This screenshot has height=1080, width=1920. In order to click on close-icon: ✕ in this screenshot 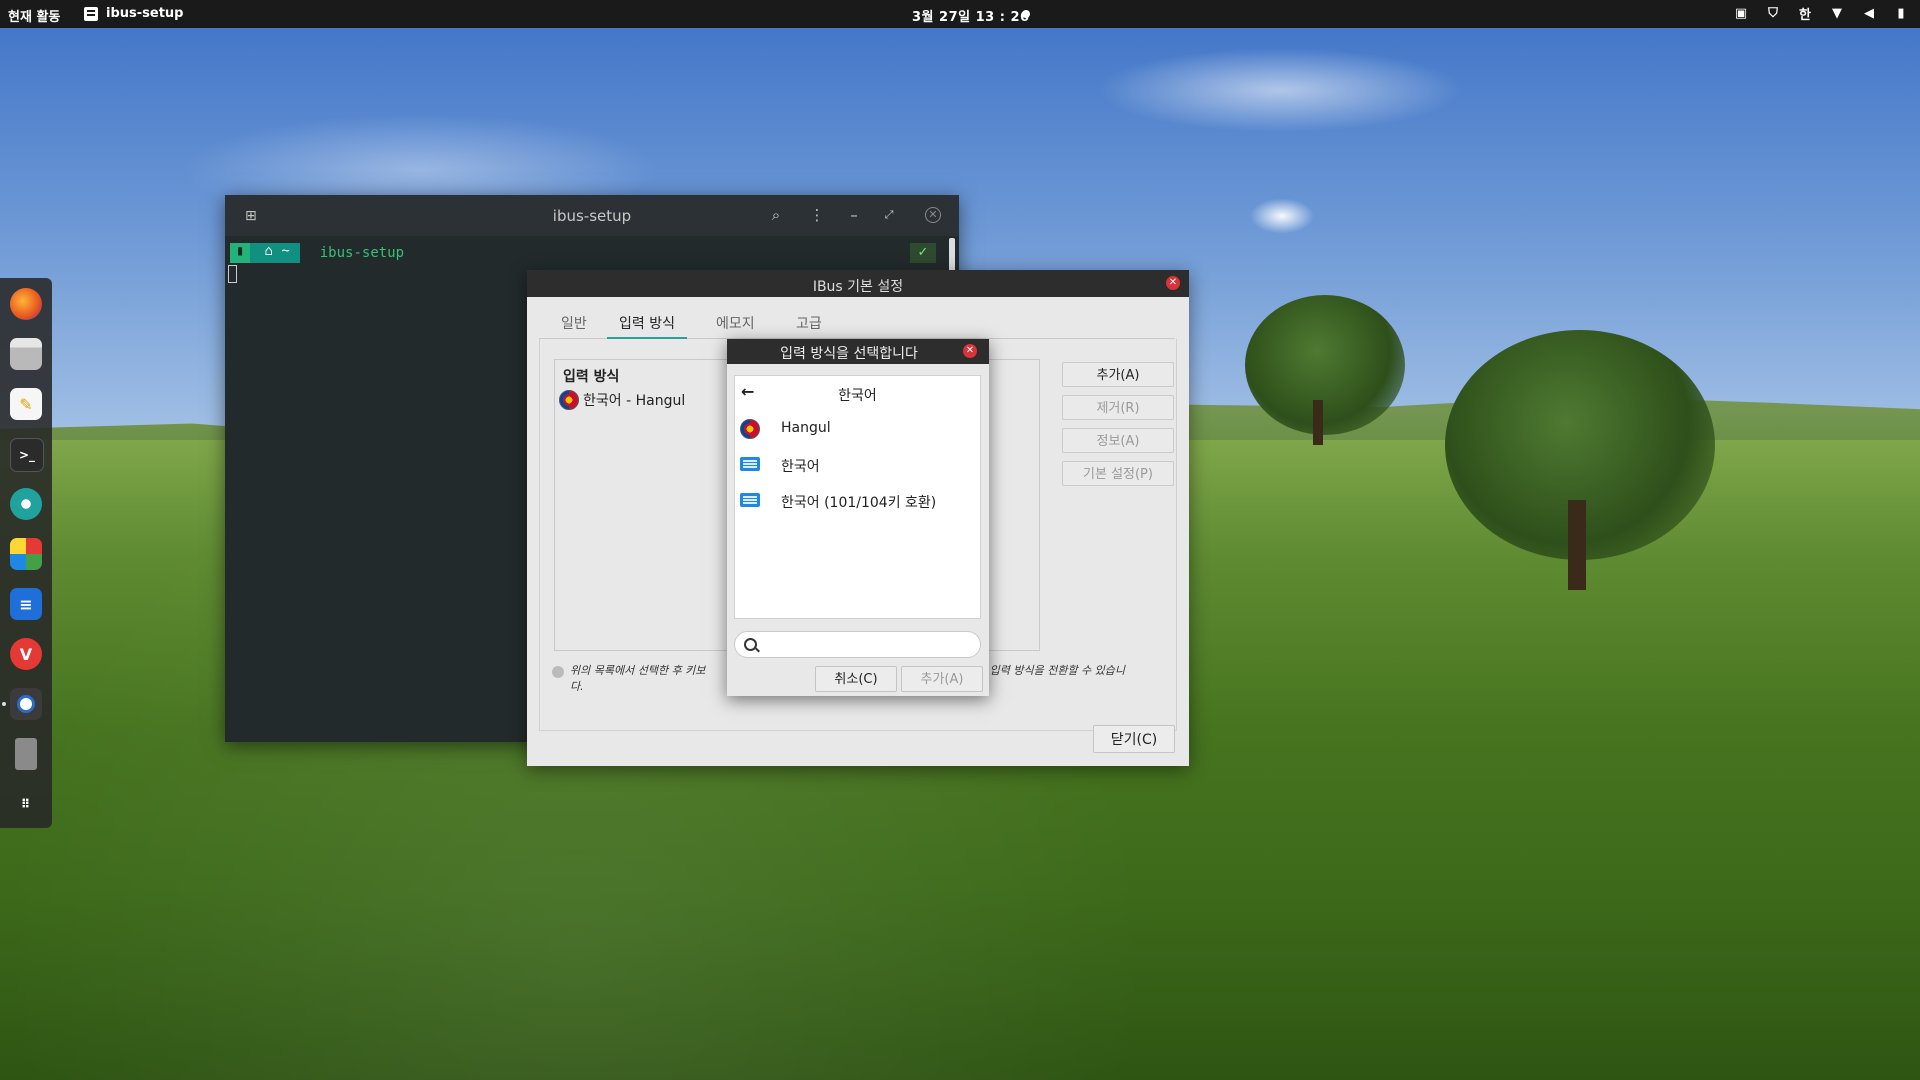, I will do `click(933, 215)`.